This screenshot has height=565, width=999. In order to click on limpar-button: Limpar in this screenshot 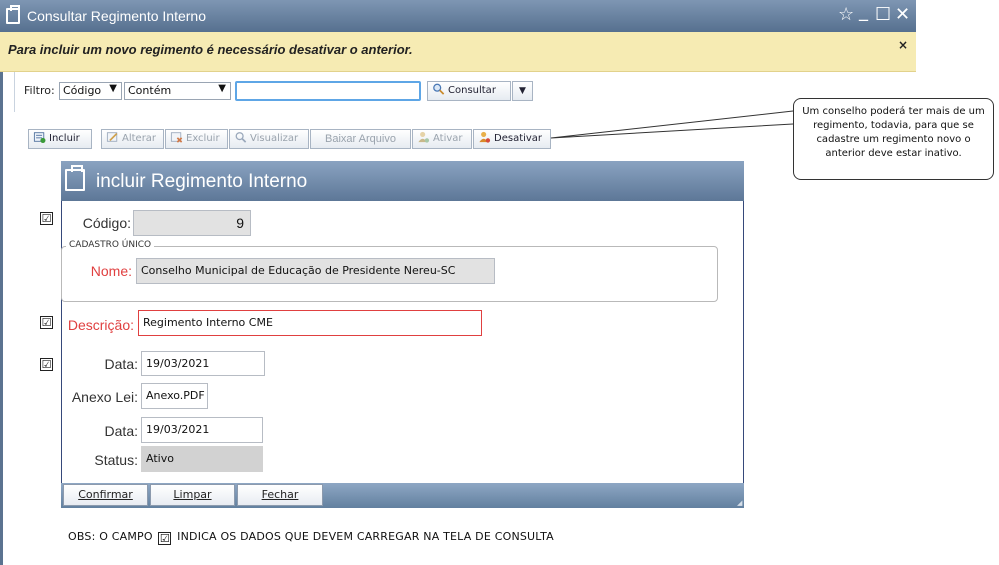, I will do `click(192, 495)`.